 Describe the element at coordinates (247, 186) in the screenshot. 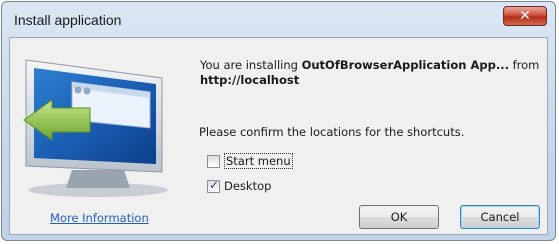

I see `desktop-label: Desktop` at that location.